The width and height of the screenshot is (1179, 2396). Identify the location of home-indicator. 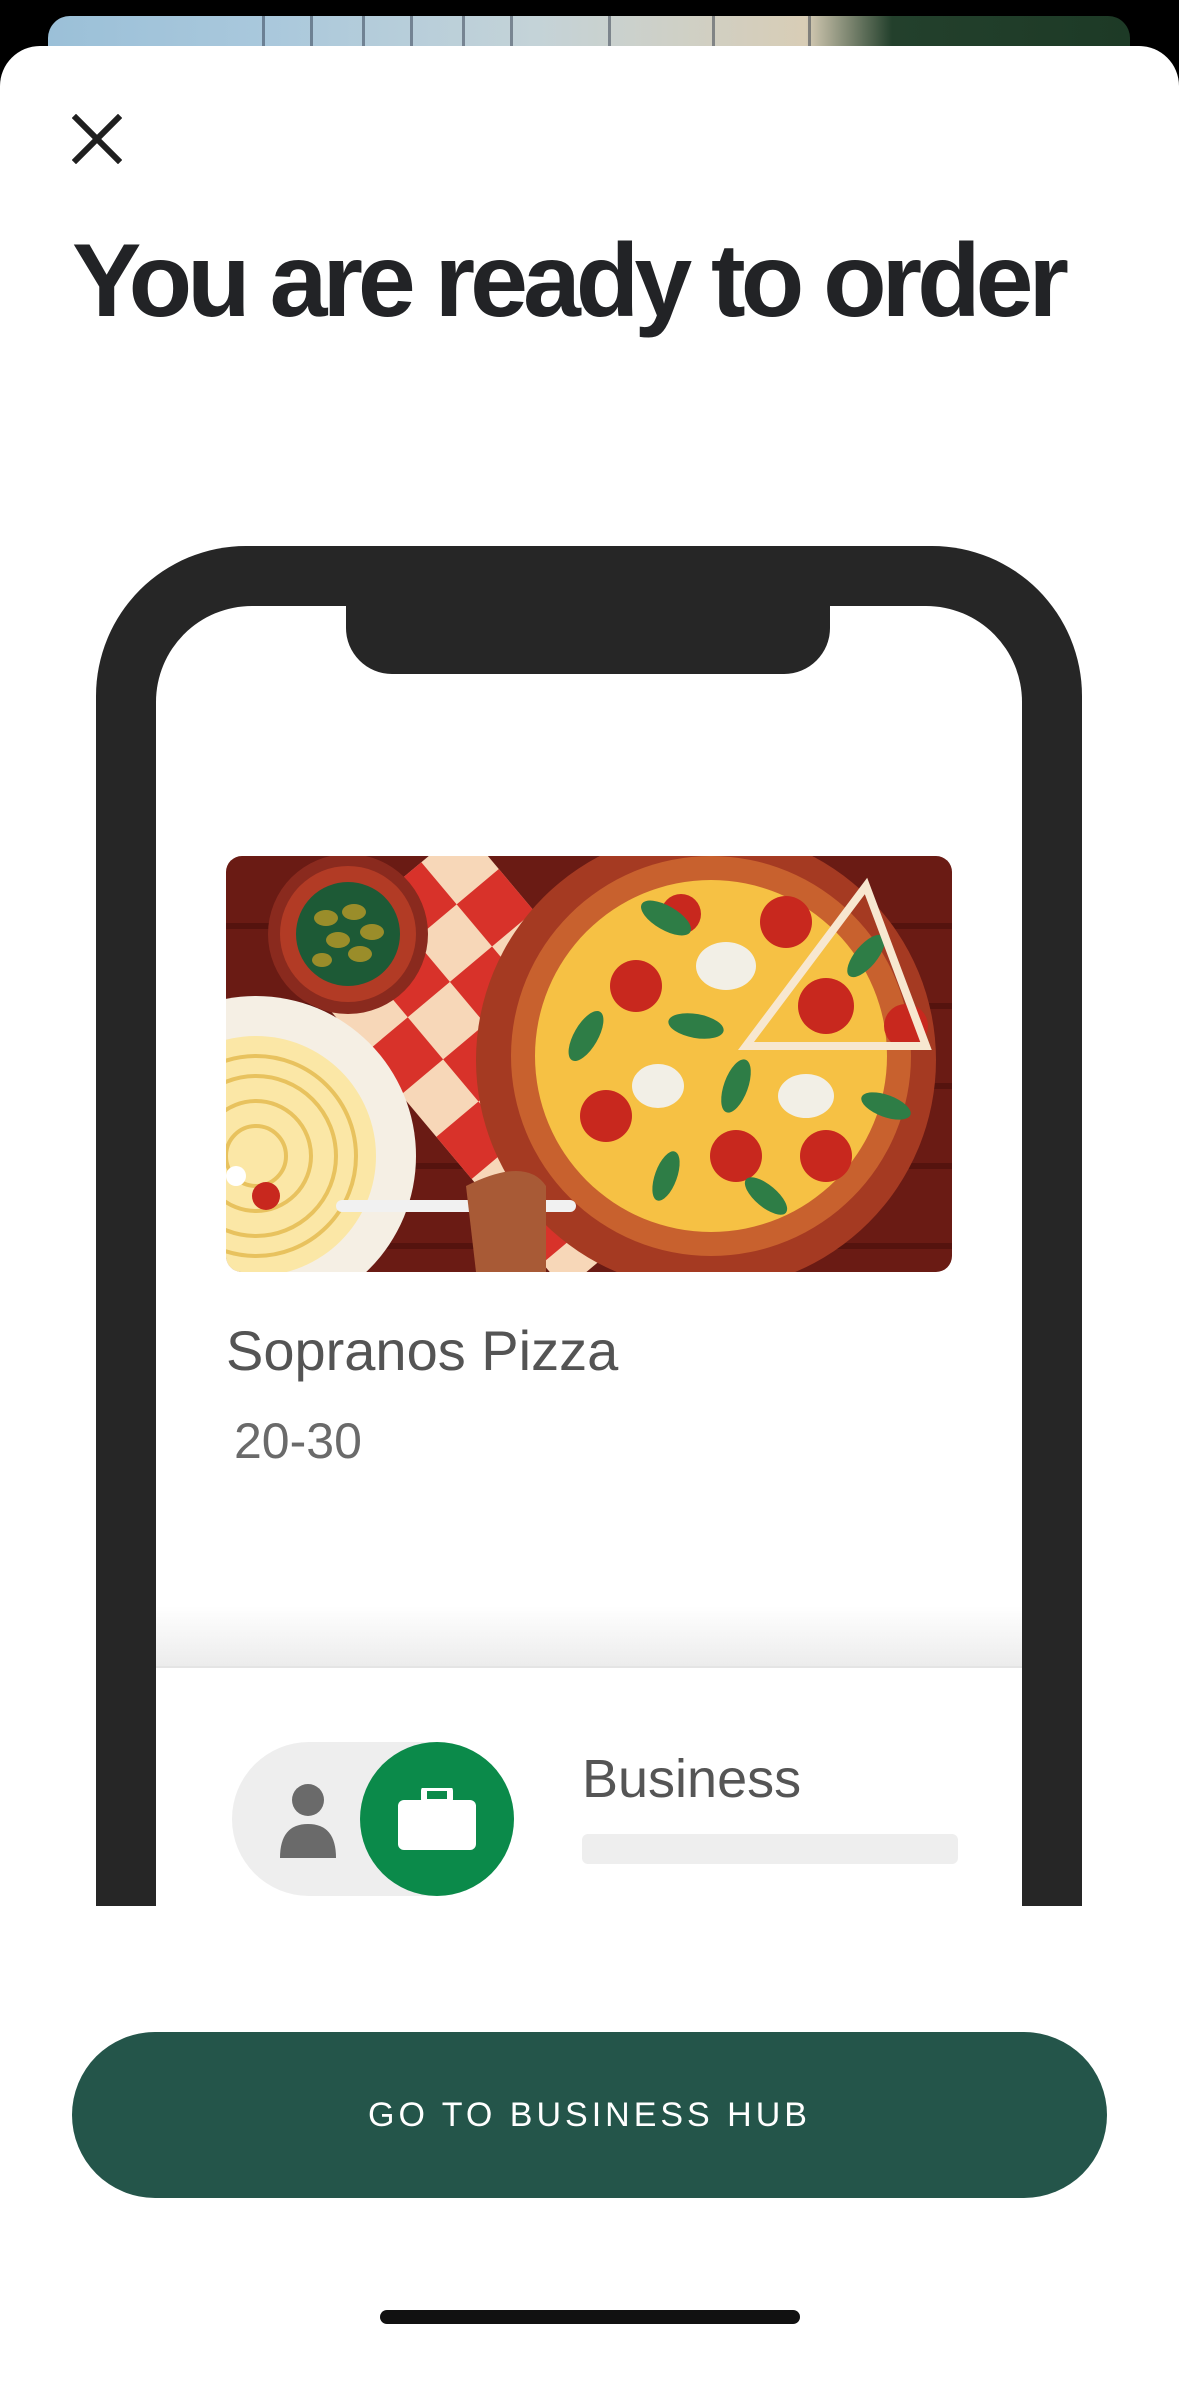
(590, 2317).